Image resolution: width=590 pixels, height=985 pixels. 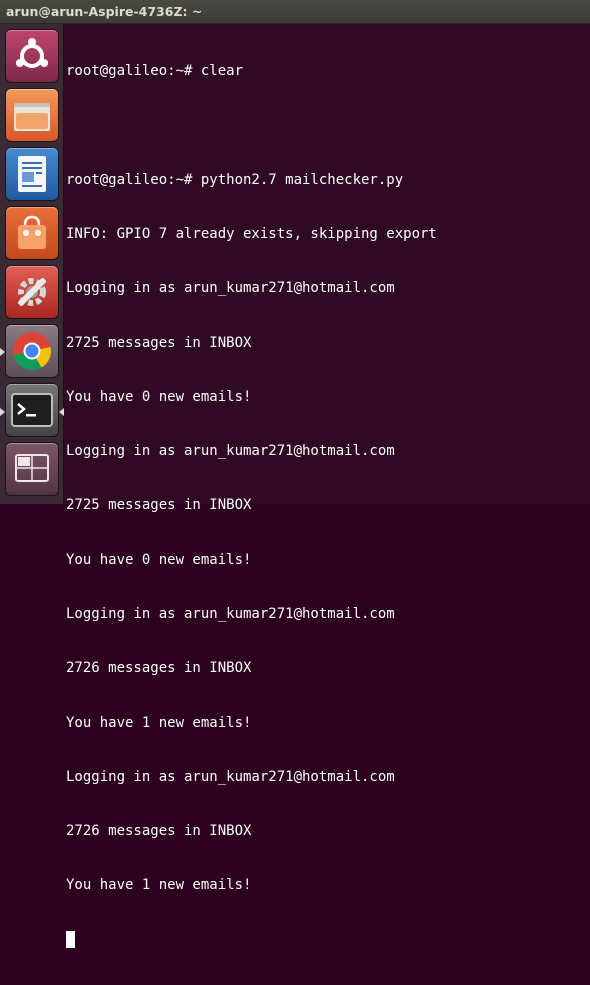 I want to click on workspace-icon, so click(x=32, y=468).